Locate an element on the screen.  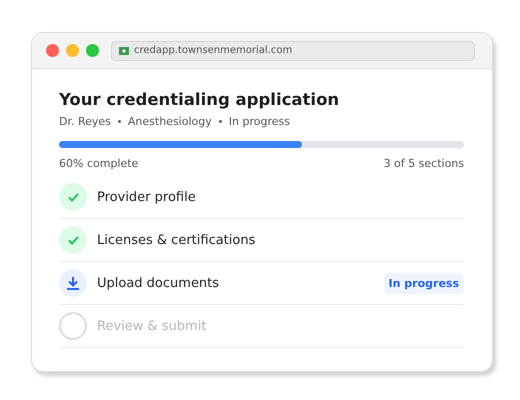
step-label: Upload documents is located at coordinates (235, 283).